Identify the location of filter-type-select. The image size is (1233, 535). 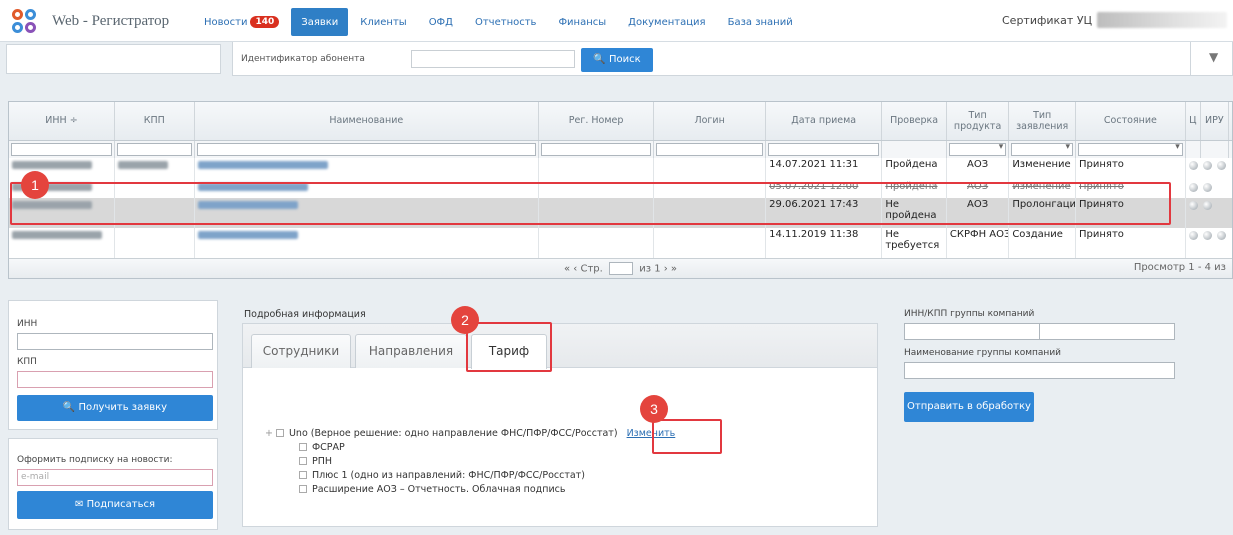
(1042, 149).